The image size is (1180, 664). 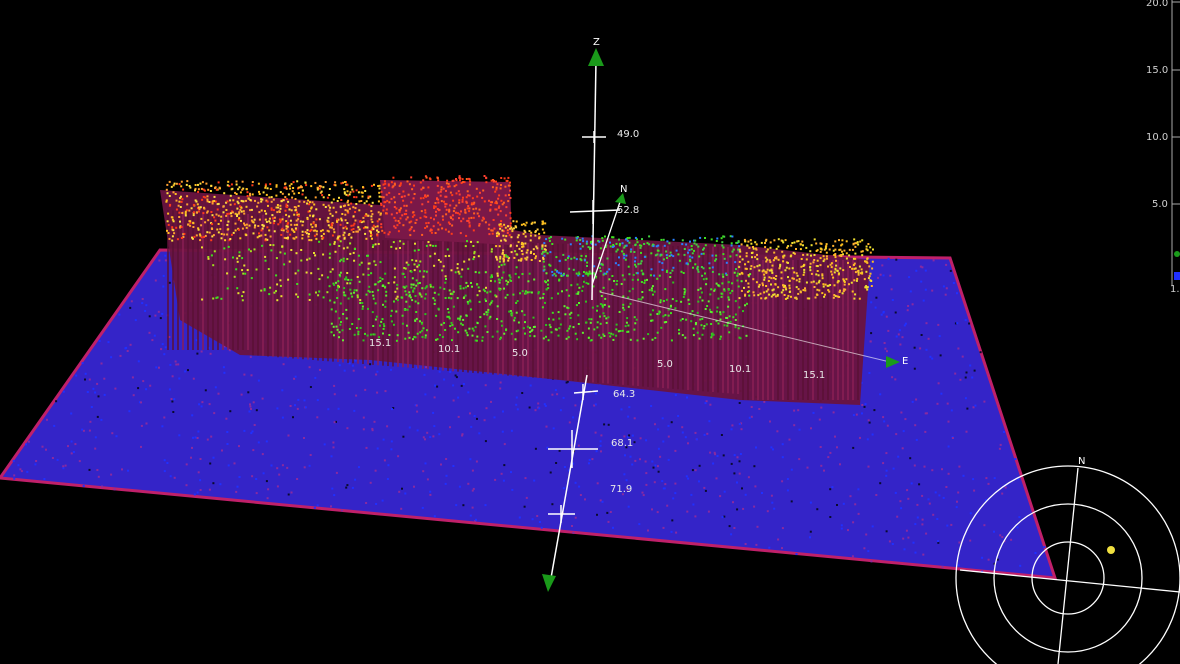 I want to click on z-axis-label: Z, so click(x=596, y=42).